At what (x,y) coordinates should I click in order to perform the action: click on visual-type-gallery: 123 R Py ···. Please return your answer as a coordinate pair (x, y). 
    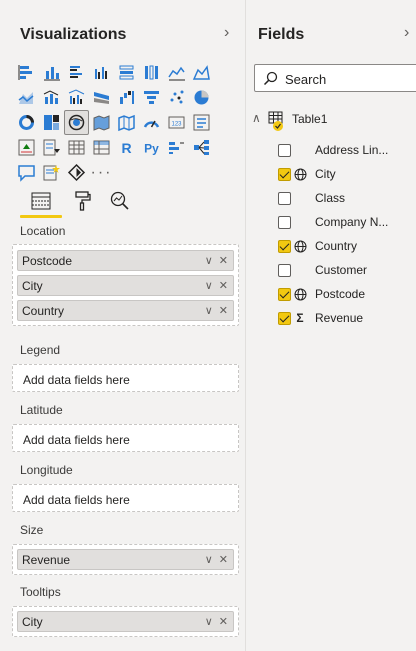
    Looking at the image, I should click on (125, 122).